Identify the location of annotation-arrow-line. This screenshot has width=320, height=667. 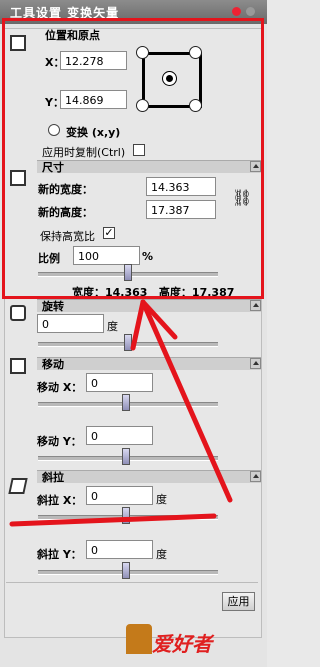
(186, 401).